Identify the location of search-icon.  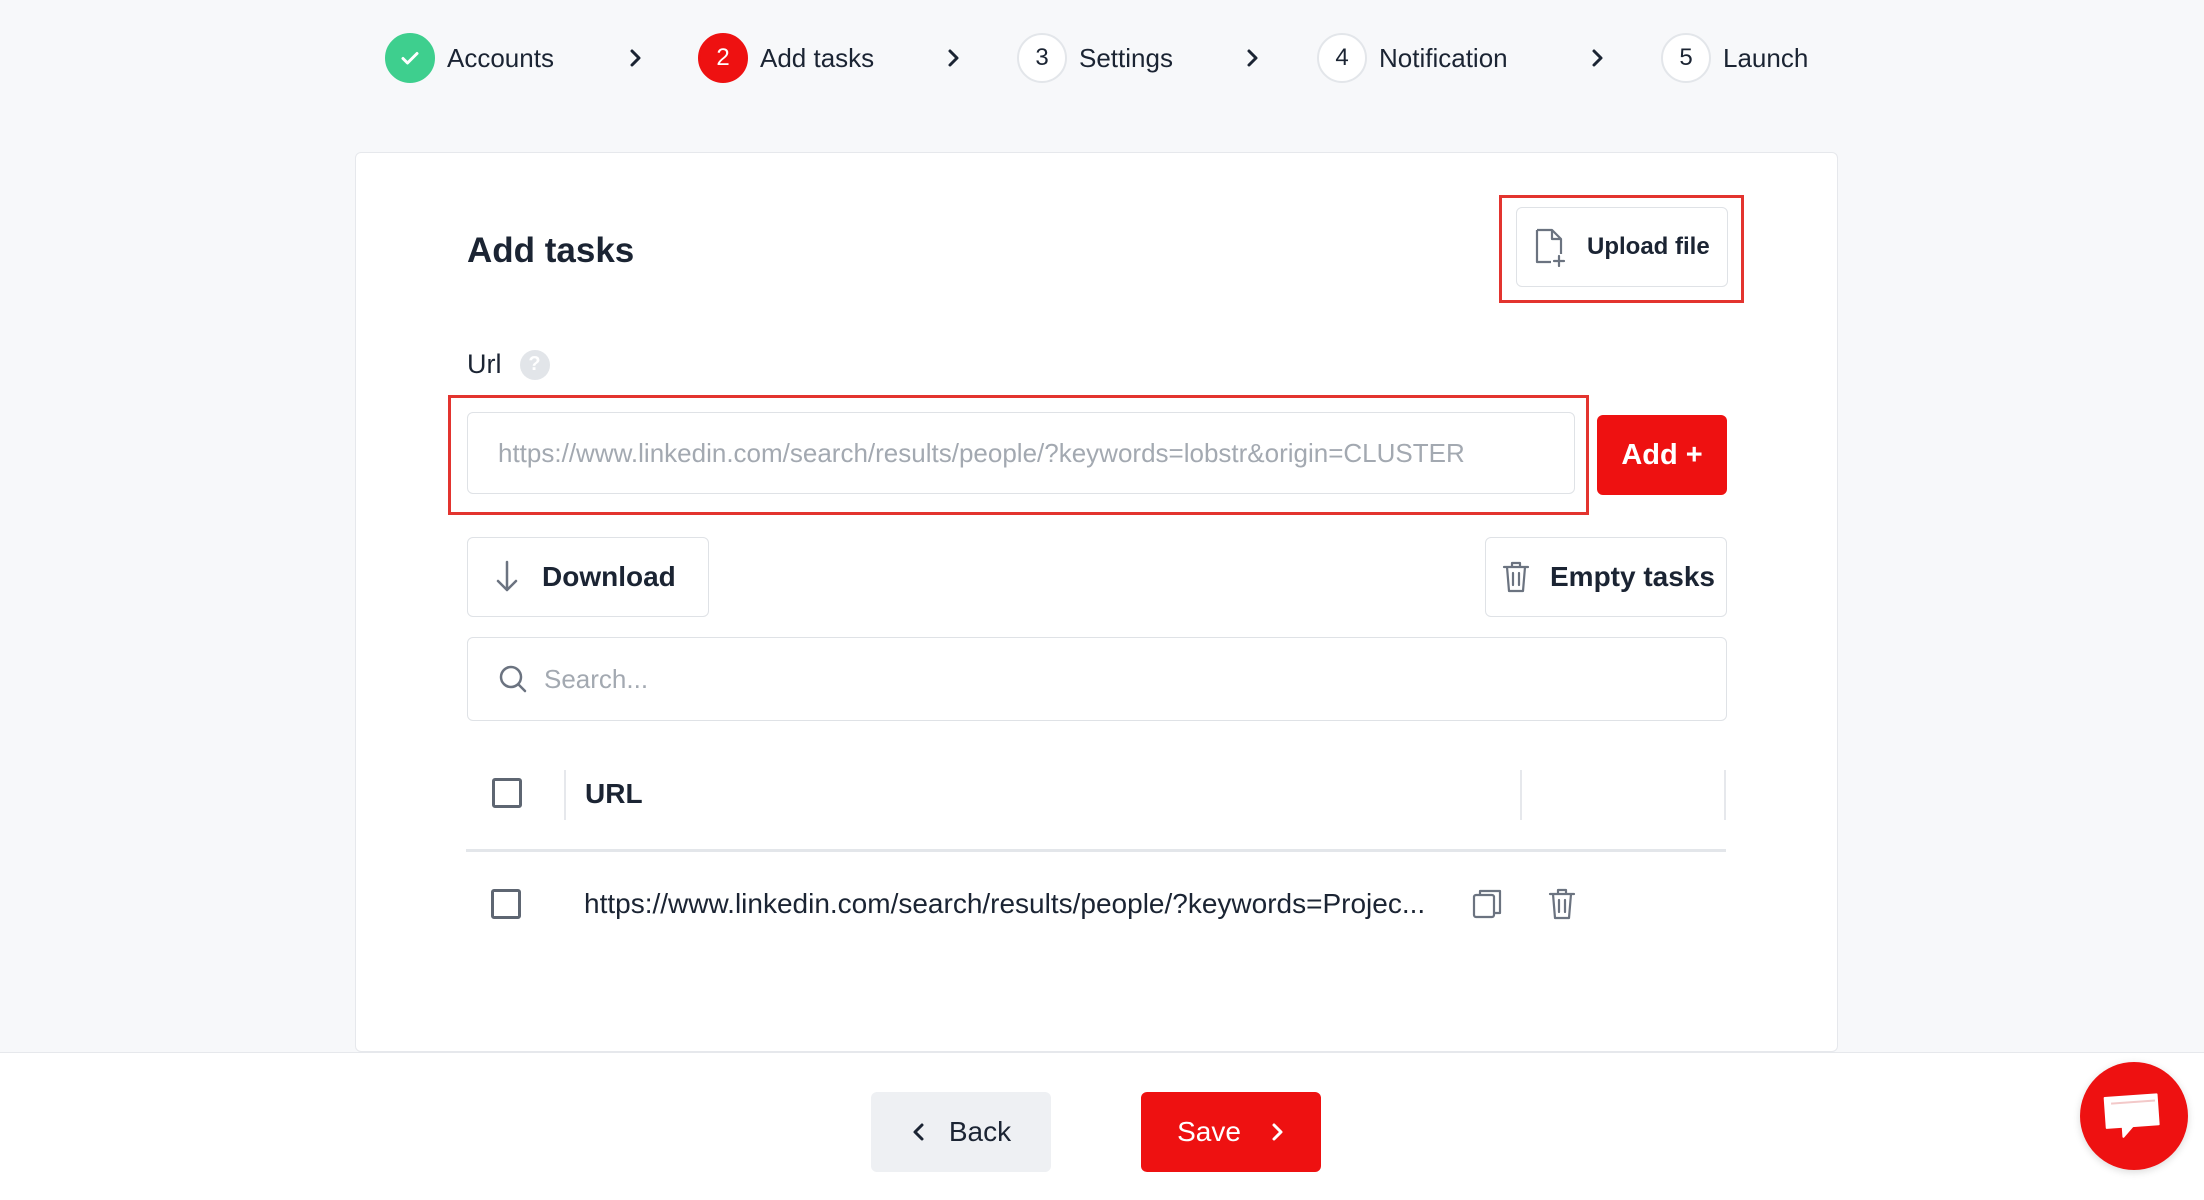
(513, 679).